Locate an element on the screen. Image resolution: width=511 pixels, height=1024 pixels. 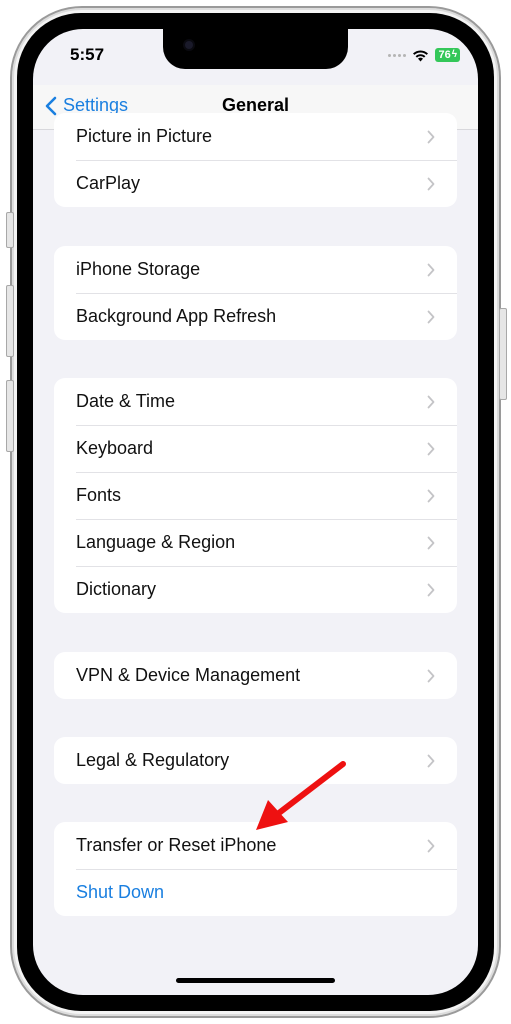
shut-down-button: Shut Down is located at coordinates (255, 892).